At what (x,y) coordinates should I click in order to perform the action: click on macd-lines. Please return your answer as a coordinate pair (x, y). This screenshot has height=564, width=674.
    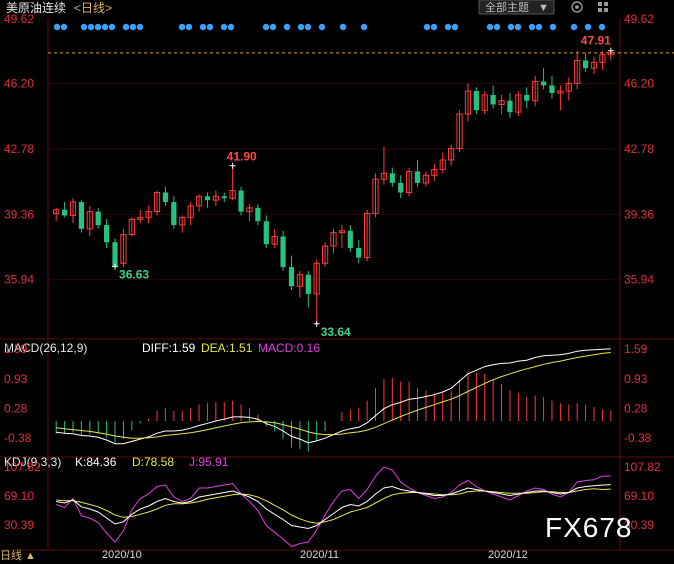
    Looking at the image, I should click on (333, 396).